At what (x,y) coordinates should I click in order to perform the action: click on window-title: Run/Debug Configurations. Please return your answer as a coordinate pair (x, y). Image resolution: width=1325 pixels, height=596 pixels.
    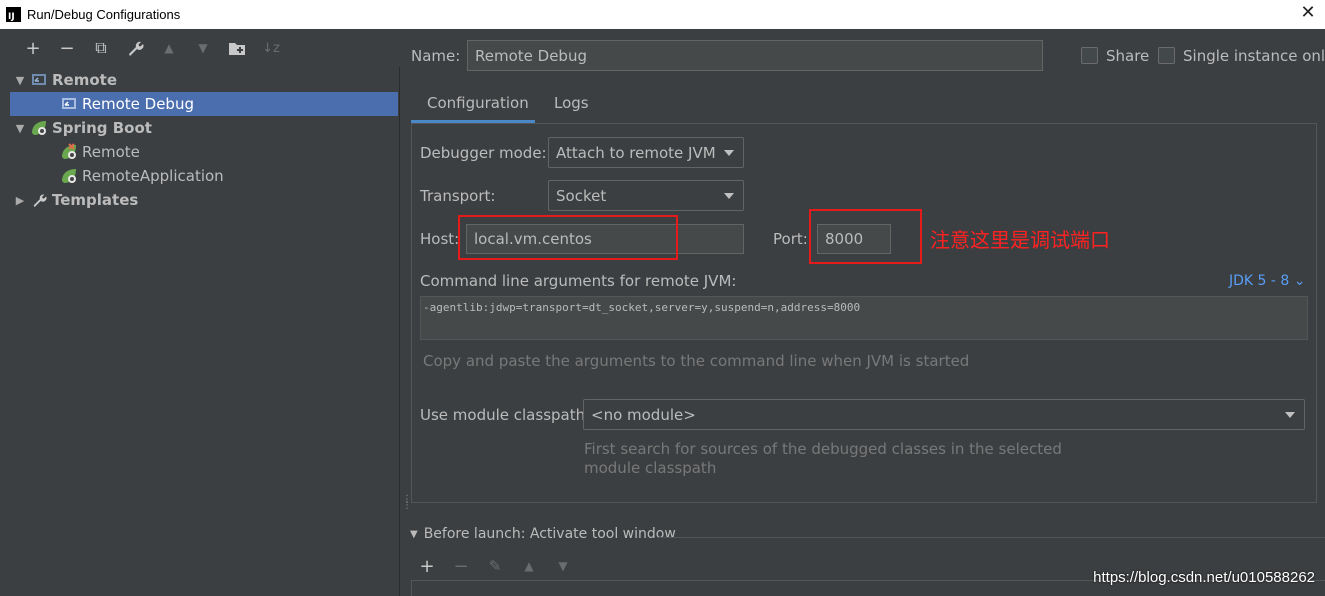
    Looking at the image, I should click on (104, 14).